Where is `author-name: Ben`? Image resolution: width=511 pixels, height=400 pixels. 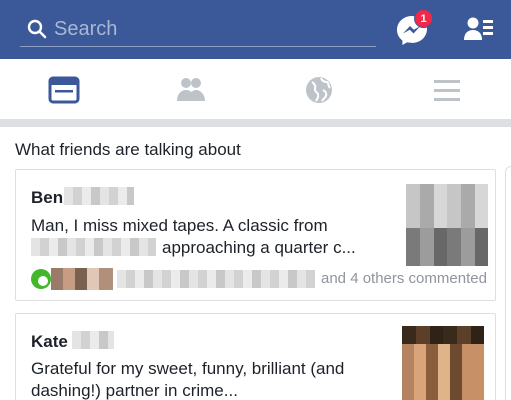
author-name: Ben is located at coordinates (47, 198).